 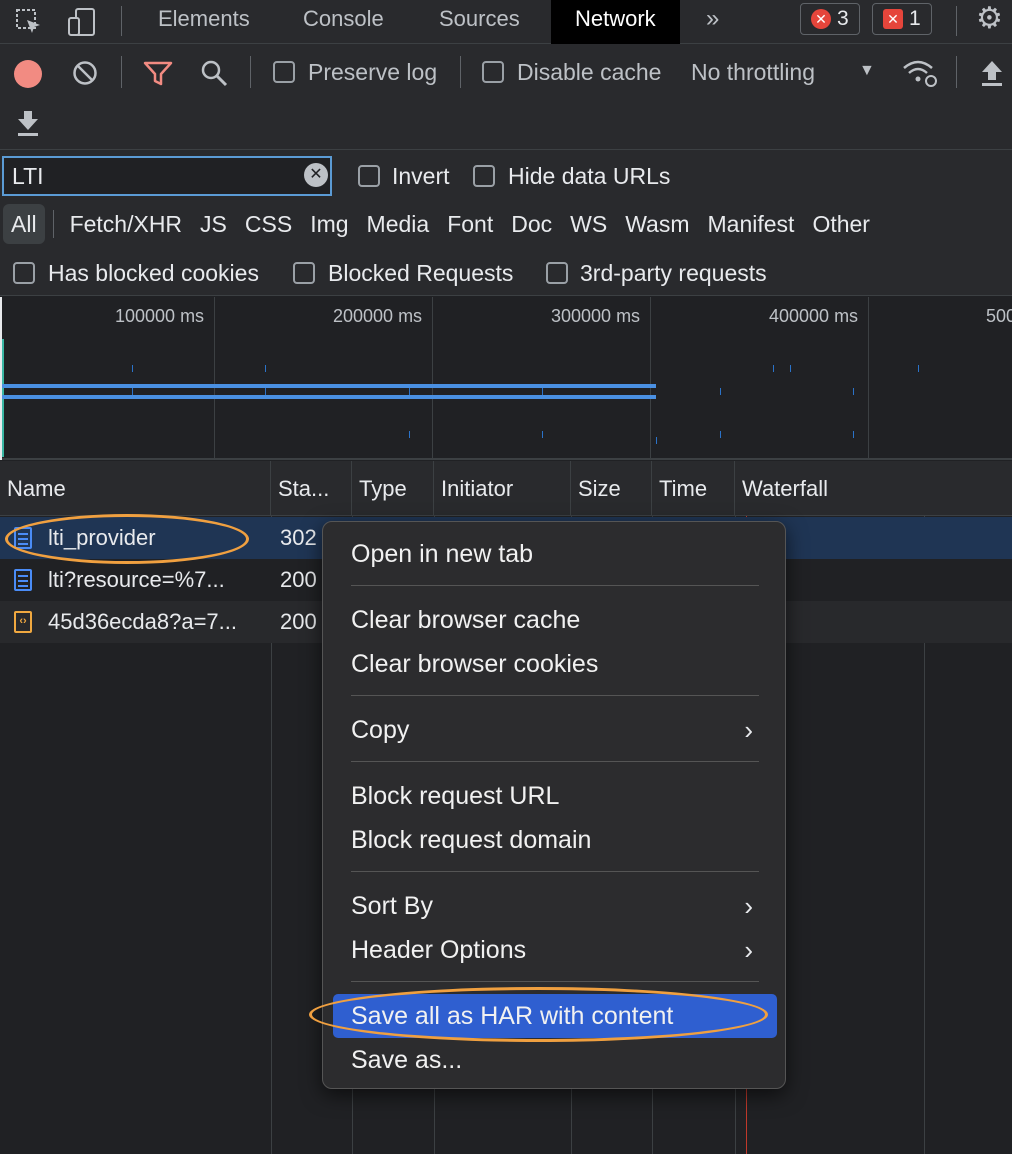 What do you see at coordinates (557, 273) in the screenshot?
I see `third-party-checkbox` at bounding box center [557, 273].